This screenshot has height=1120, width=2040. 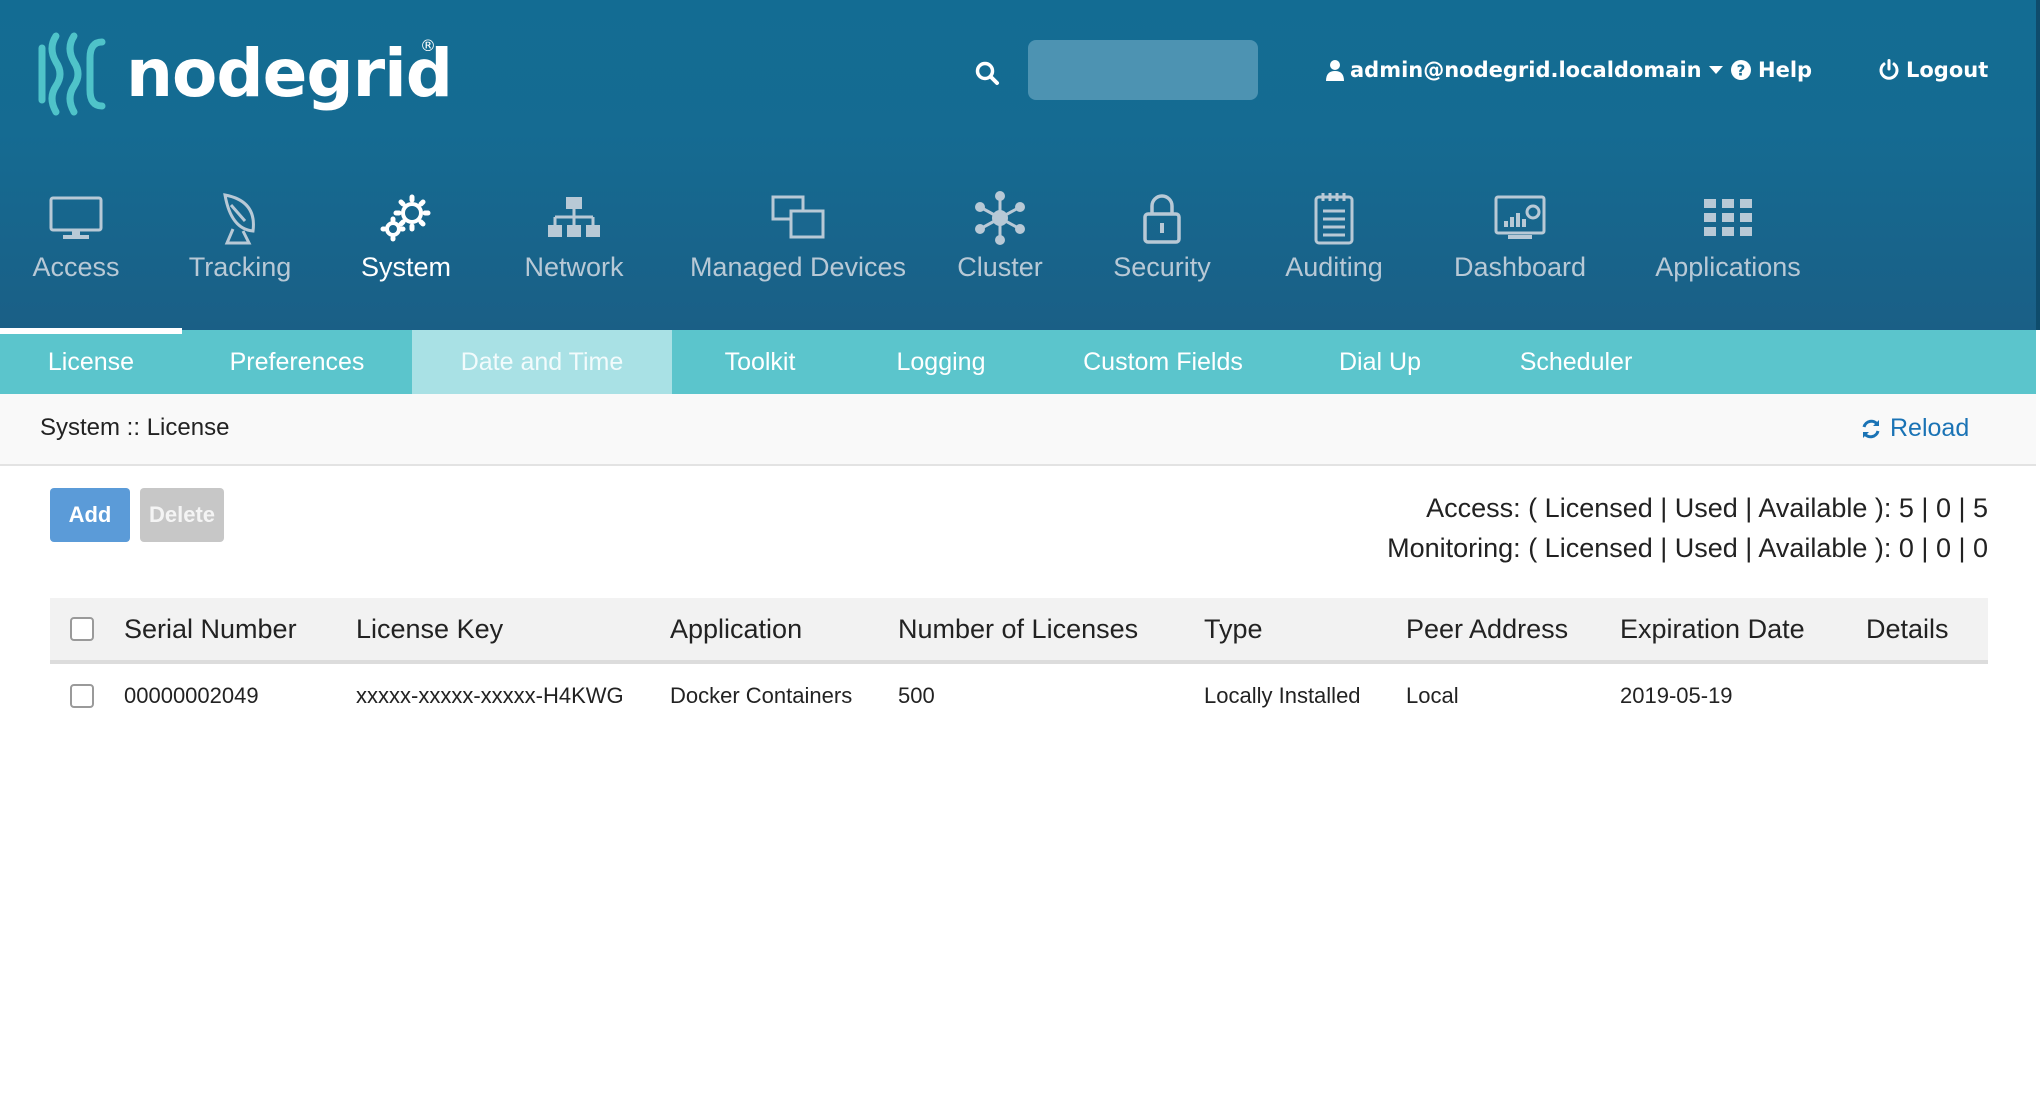 I want to click on user-icon, so click(x=1335, y=70).